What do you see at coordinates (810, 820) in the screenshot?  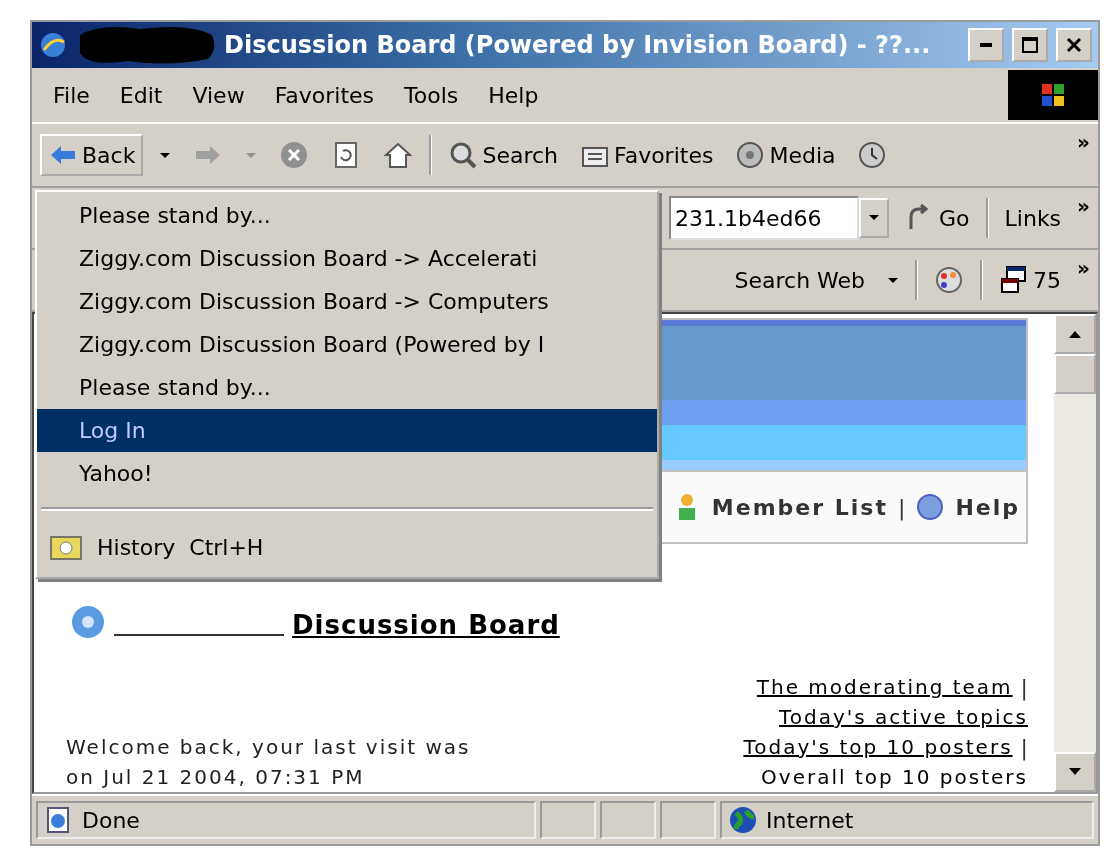 I see `zone-text: Internet` at bounding box center [810, 820].